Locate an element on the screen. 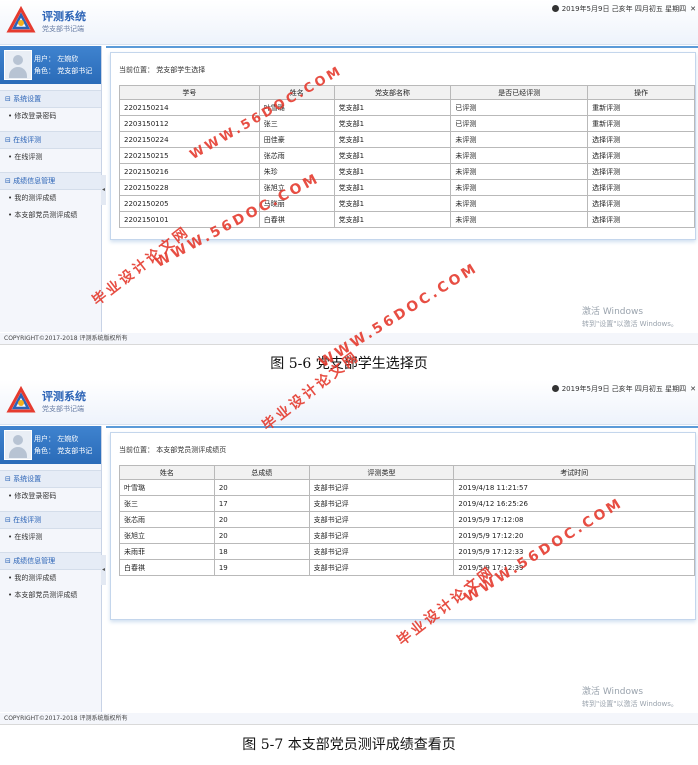 The image size is (698, 765). table-row: 2202150101 白春祺 党支部1 未评测 选择评测 is located at coordinates (407, 219).